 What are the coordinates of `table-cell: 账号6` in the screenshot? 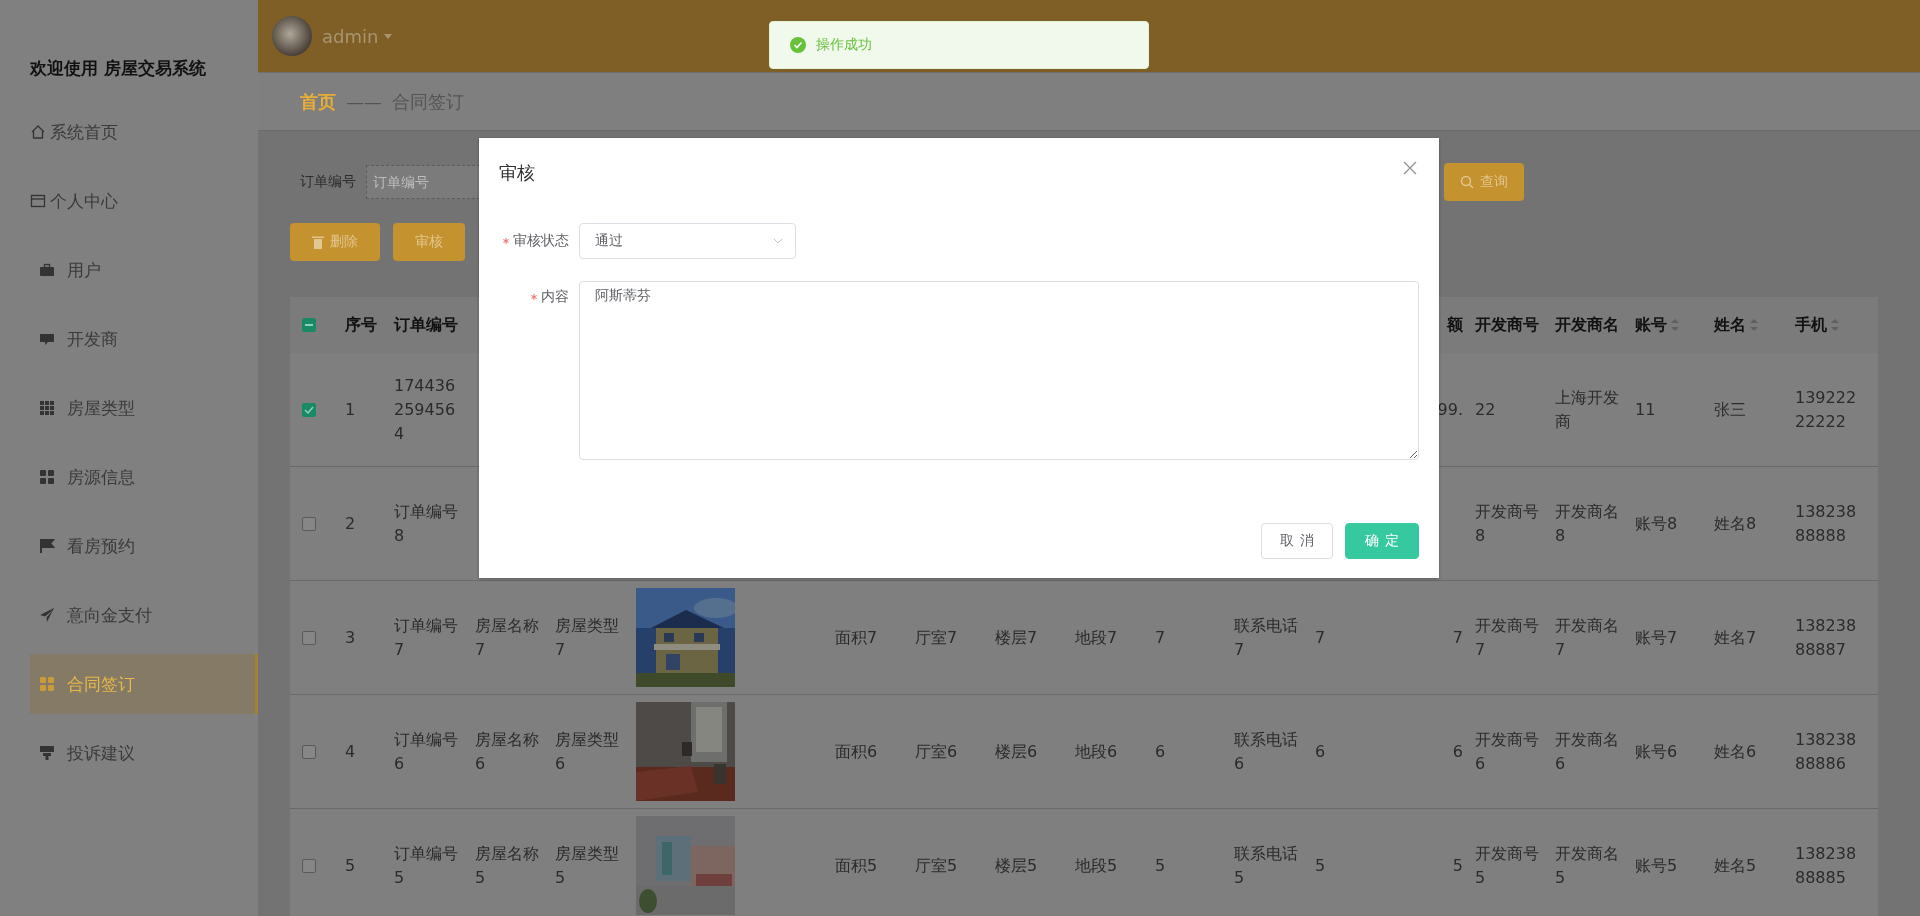 It's located at (1656, 751).